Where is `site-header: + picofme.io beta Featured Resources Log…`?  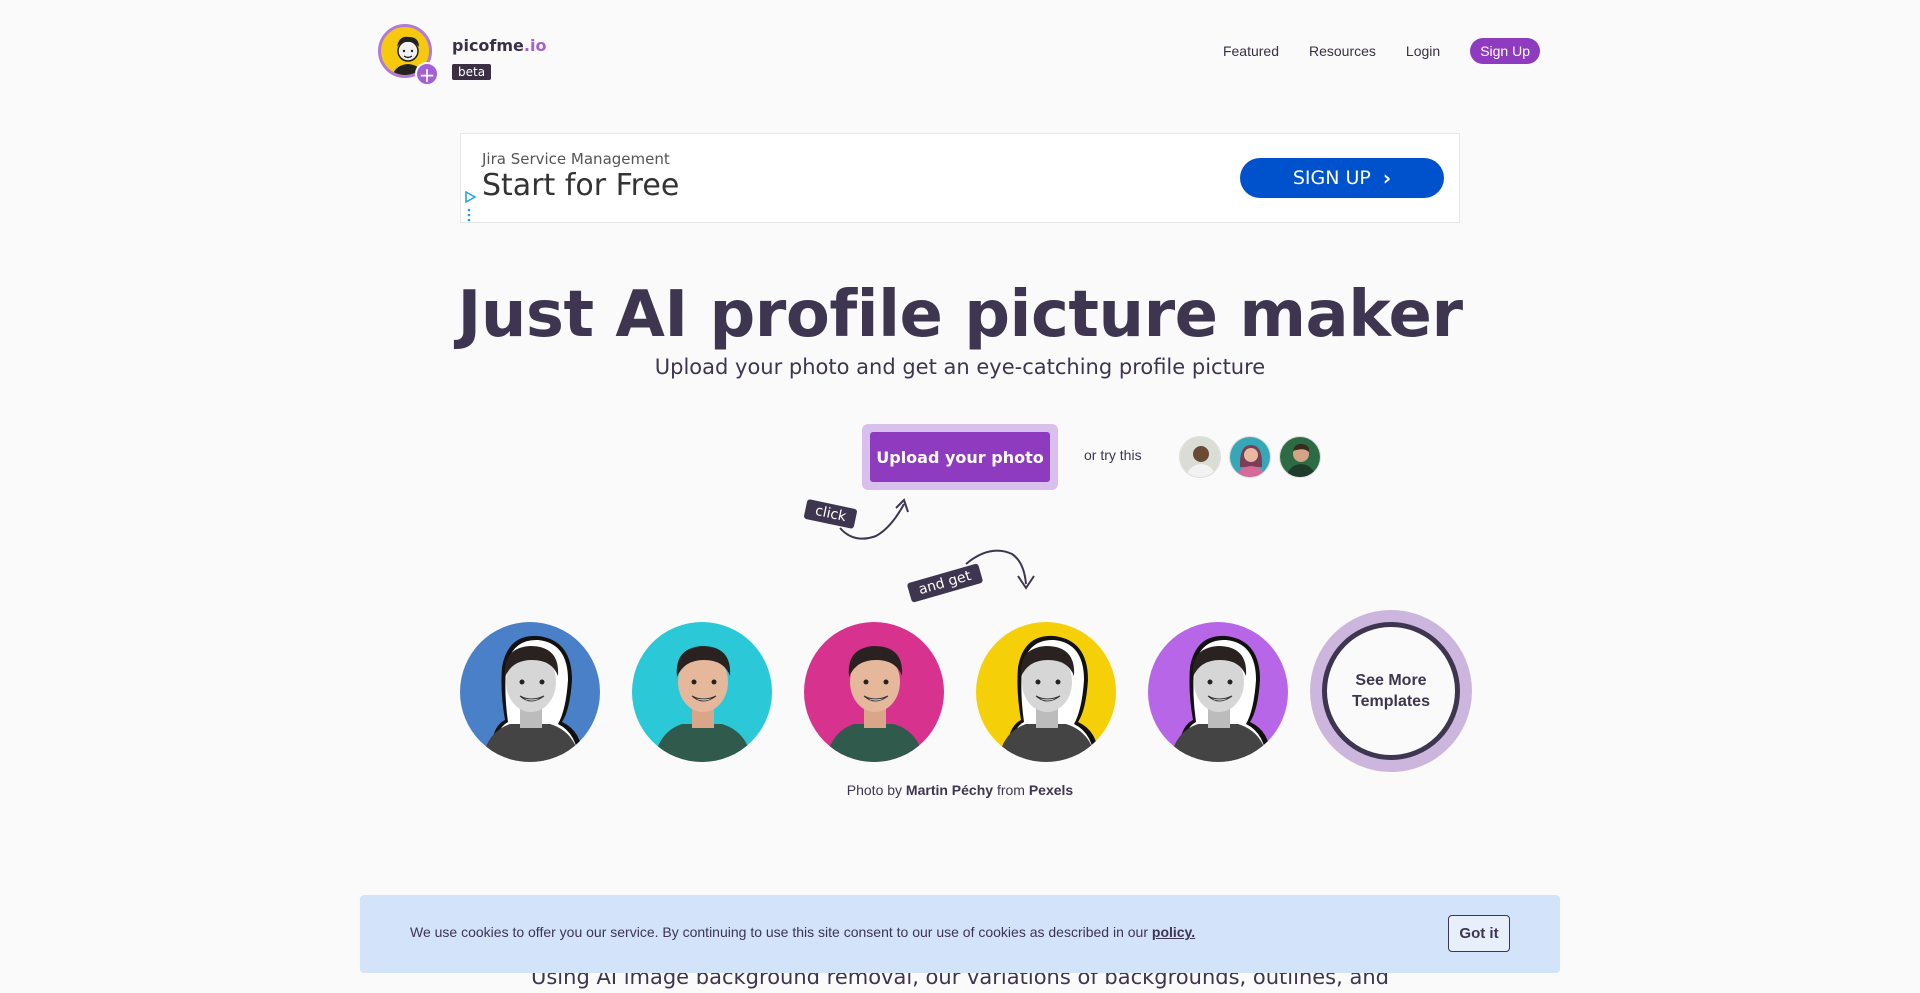 site-header: + picofme.io beta Featured Resources Log… is located at coordinates (959, 57).